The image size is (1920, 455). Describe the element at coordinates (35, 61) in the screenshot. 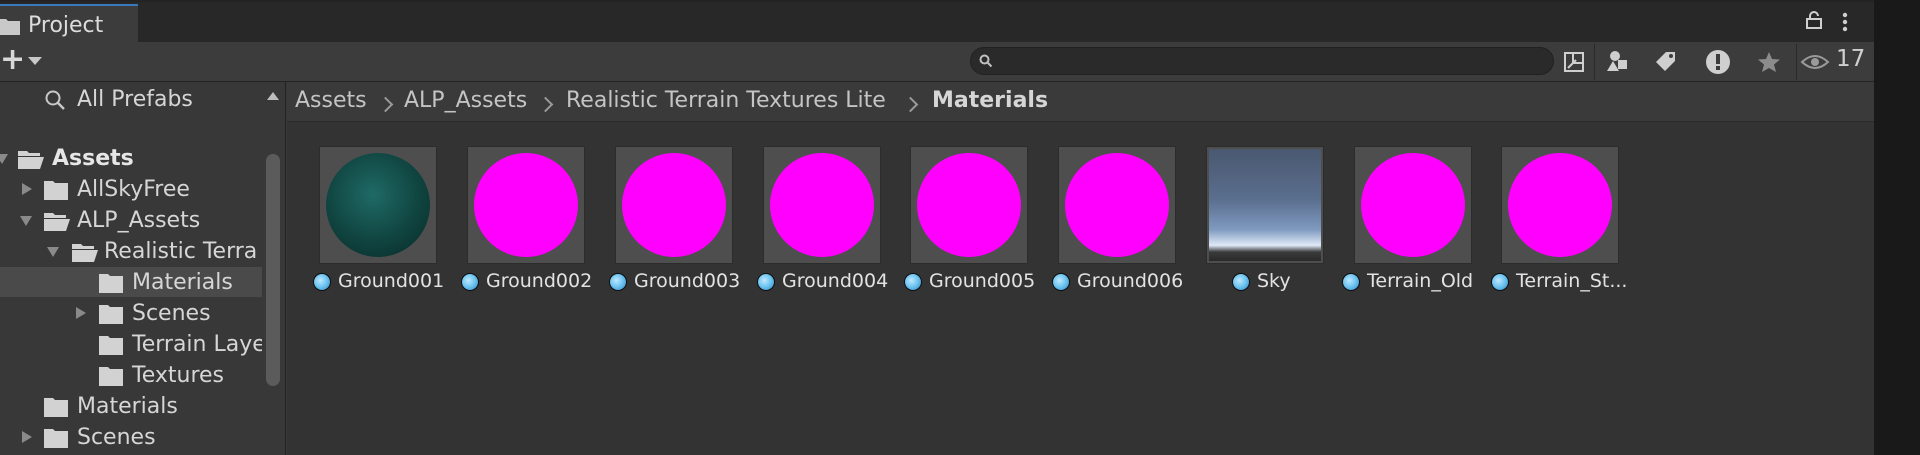

I see `chevron-down-icon` at that location.